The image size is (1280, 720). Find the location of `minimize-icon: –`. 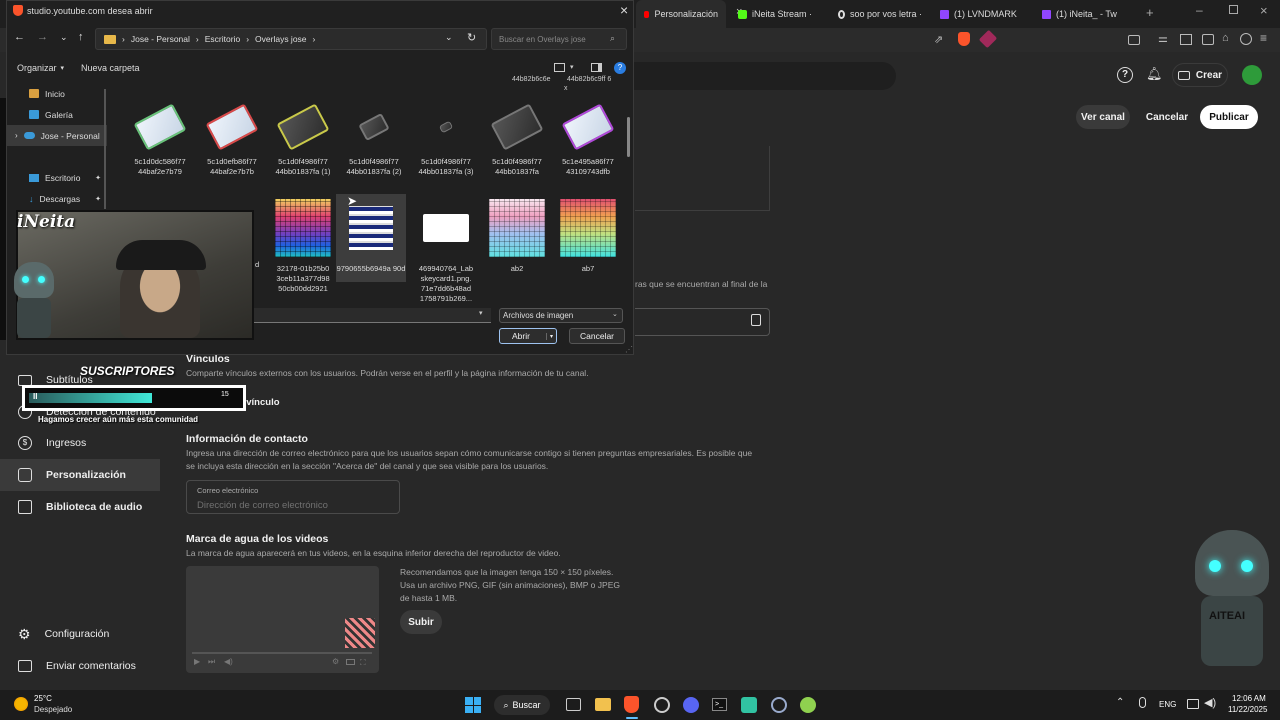

minimize-icon: – is located at coordinates (1199, 10).